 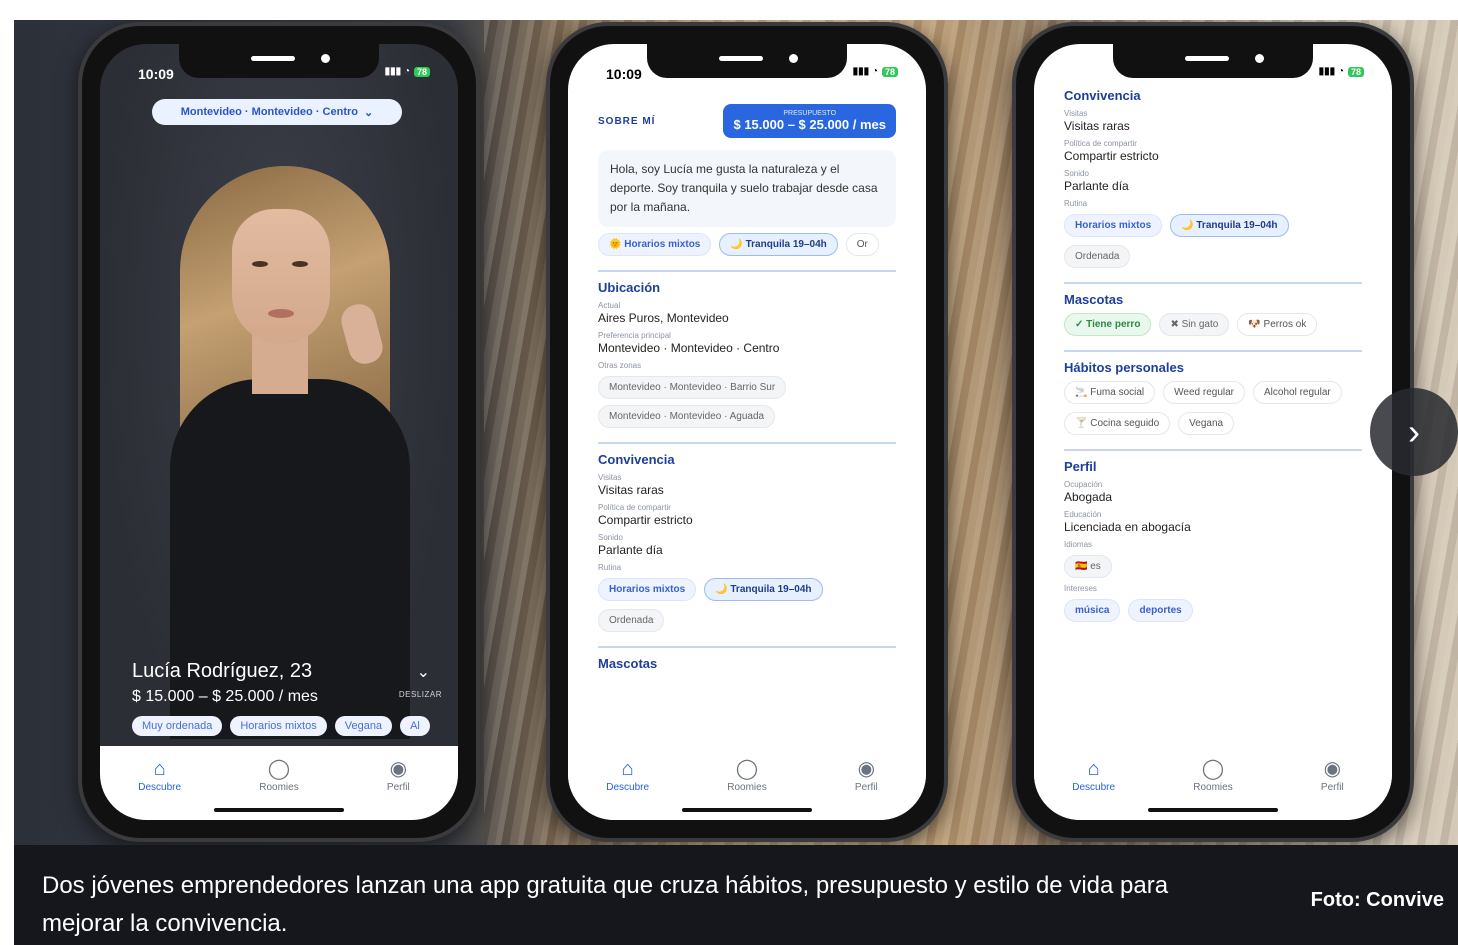 What do you see at coordinates (1080, 466) in the screenshot?
I see `section-title: Perfil` at bounding box center [1080, 466].